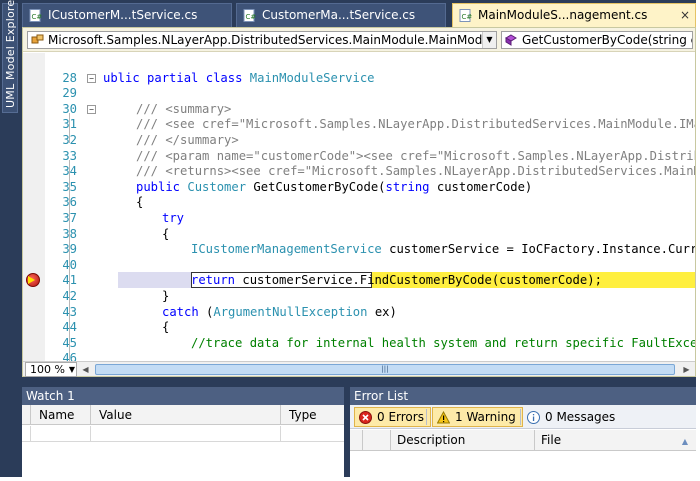  What do you see at coordinates (462, 440) in the screenshot?
I see `error-column-description: Description` at bounding box center [462, 440].